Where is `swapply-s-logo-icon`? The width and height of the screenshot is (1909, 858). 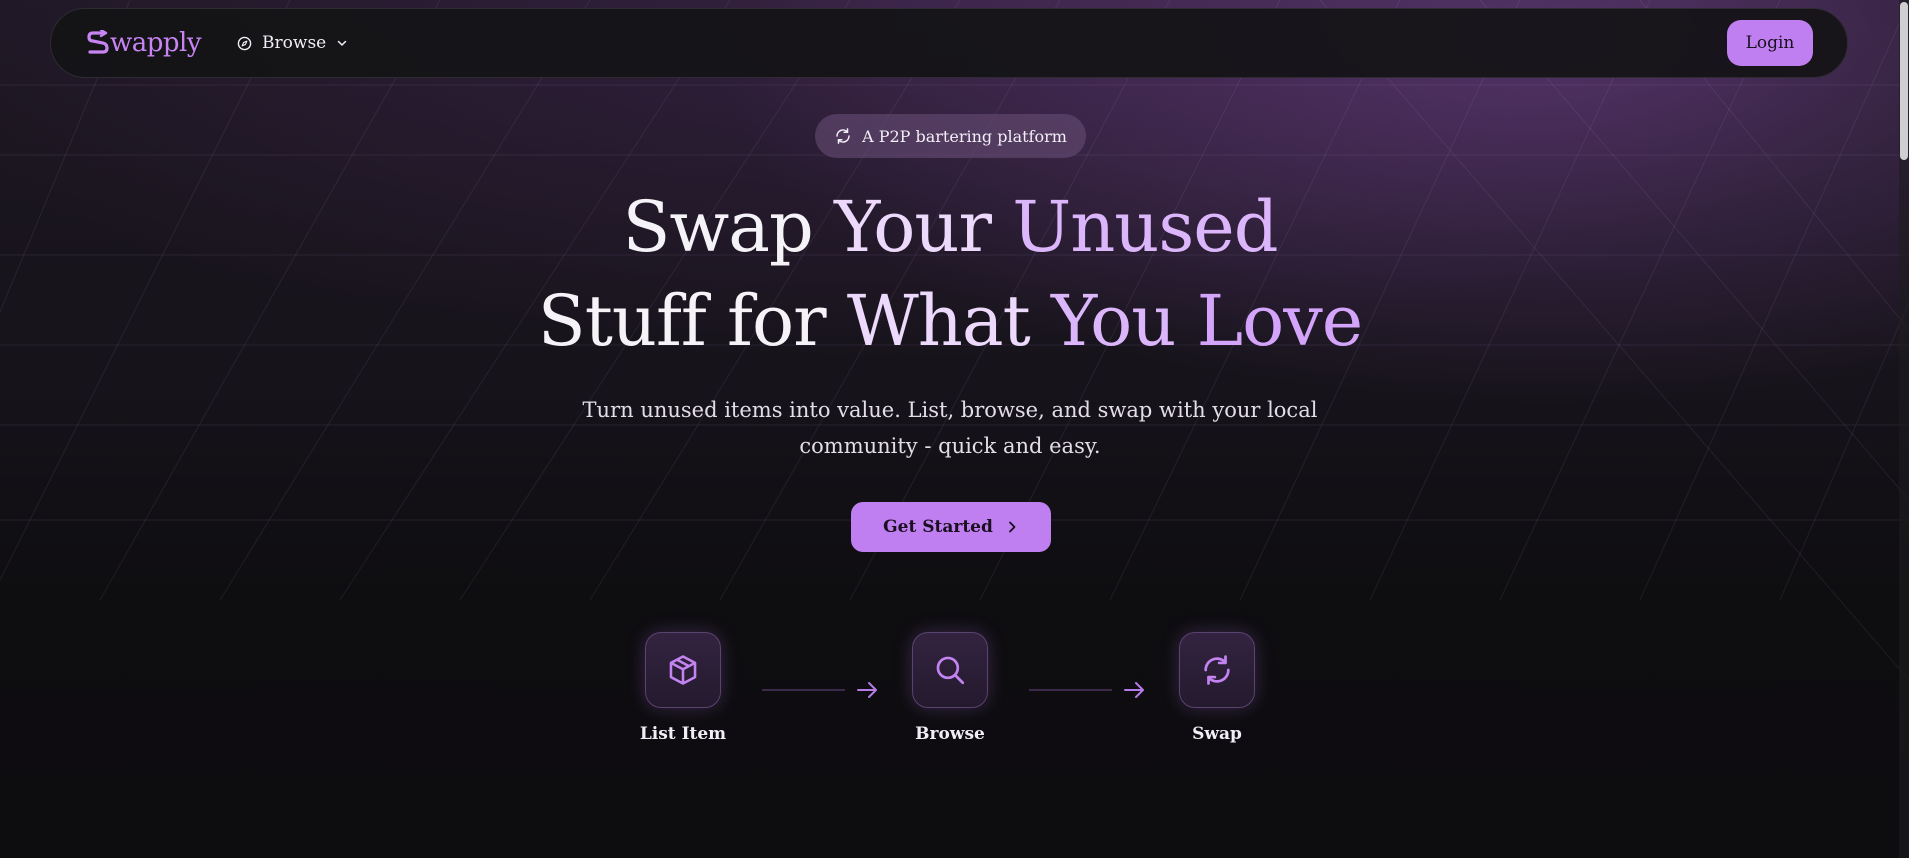 swapply-s-logo-icon is located at coordinates (98, 42).